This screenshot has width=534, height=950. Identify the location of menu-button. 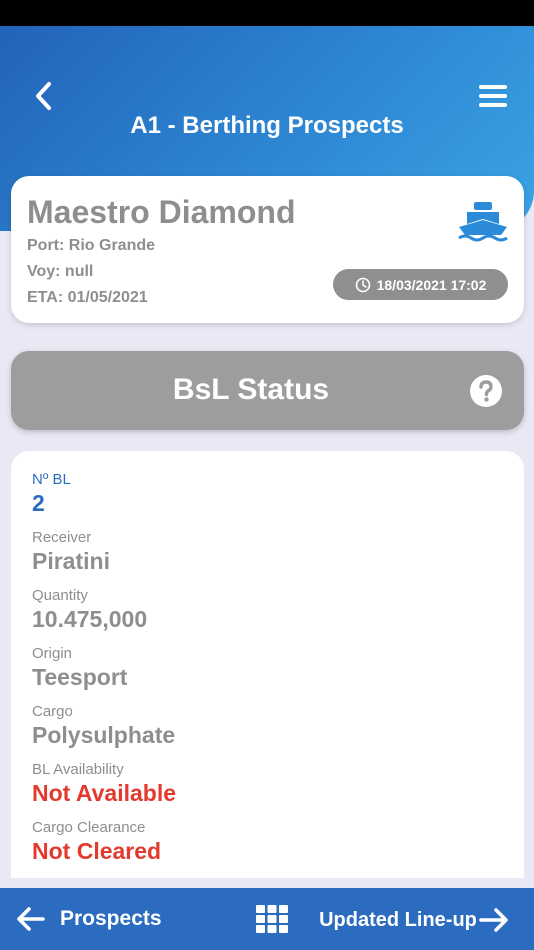
(493, 96).